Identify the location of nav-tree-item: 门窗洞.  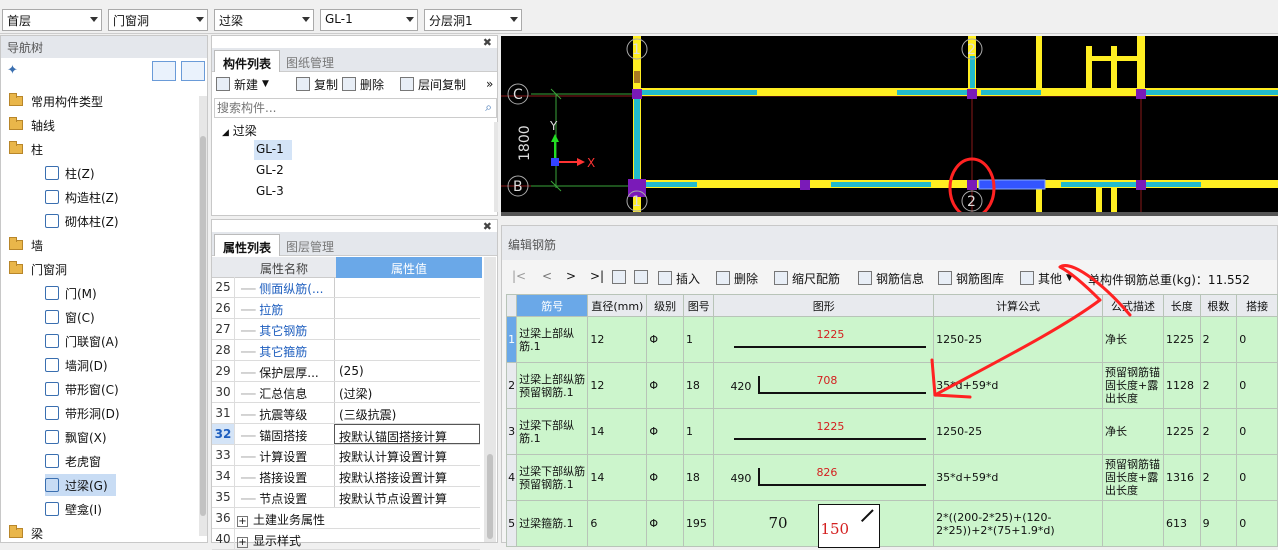
(38, 269).